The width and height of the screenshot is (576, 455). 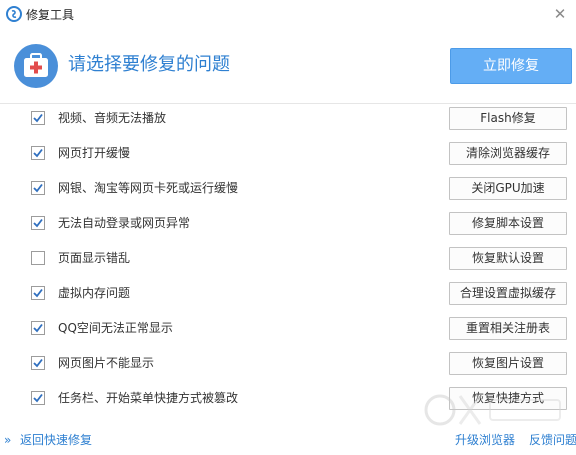 I want to click on issue-row: 无法自动登录或网页异常 修复脚本设置, so click(x=288, y=227).